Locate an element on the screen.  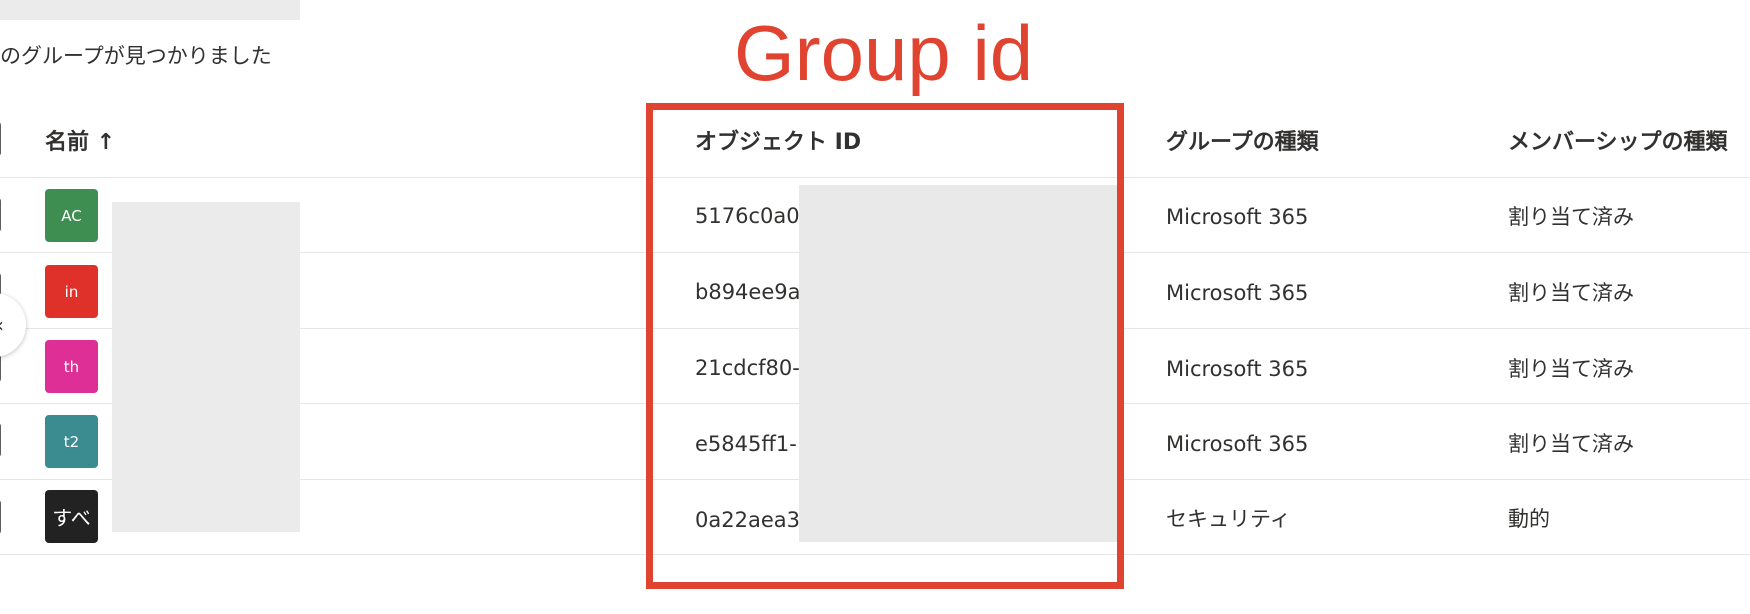
column-header-object-id: オブジェクト ID is located at coordinates (778, 140).